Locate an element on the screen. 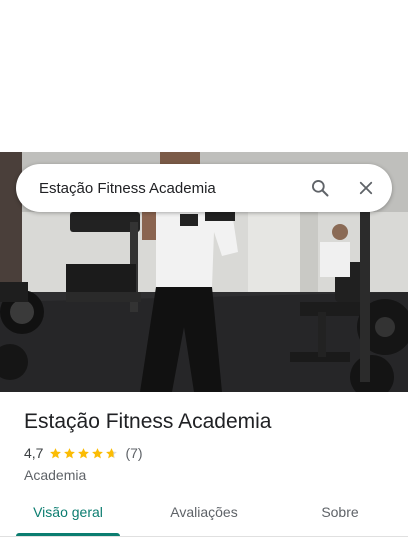 This screenshot has width=408, height=544. tab-overview: Visão geral is located at coordinates (68, 516).